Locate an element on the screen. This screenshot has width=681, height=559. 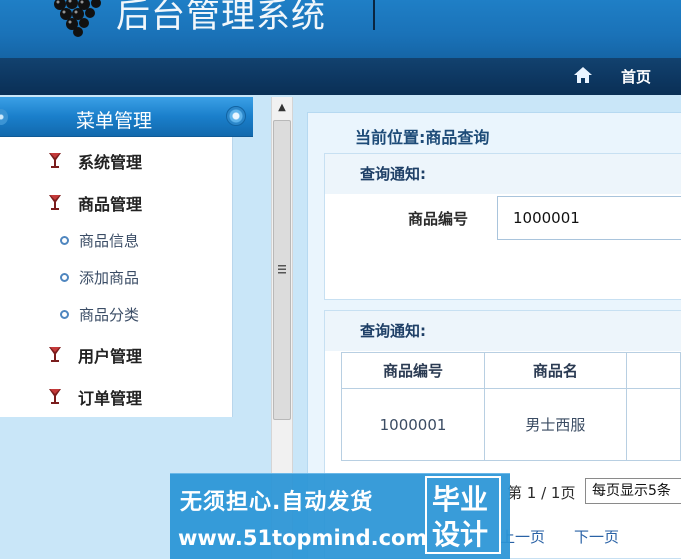
app-header: 后台管理系统 is located at coordinates (340, 29).